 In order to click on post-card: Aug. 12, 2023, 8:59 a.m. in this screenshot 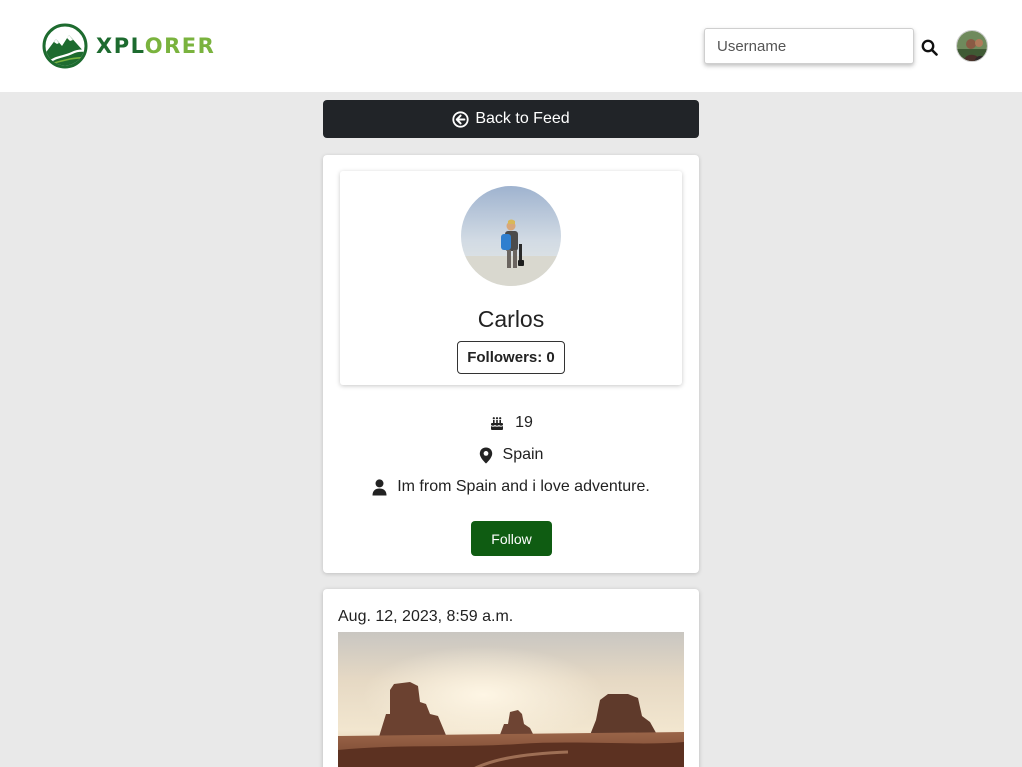, I will do `click(511, 678)`.